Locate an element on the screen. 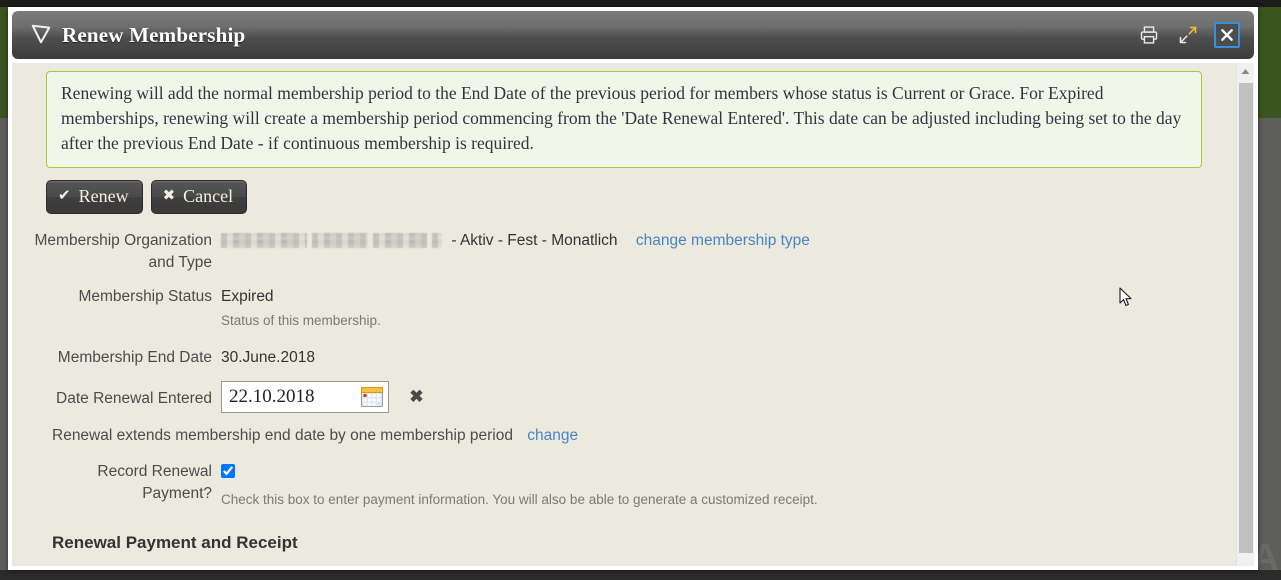 The image size is (1281, 580). record-payment-label-line2: Payment? is located at coordinates (112, 494).